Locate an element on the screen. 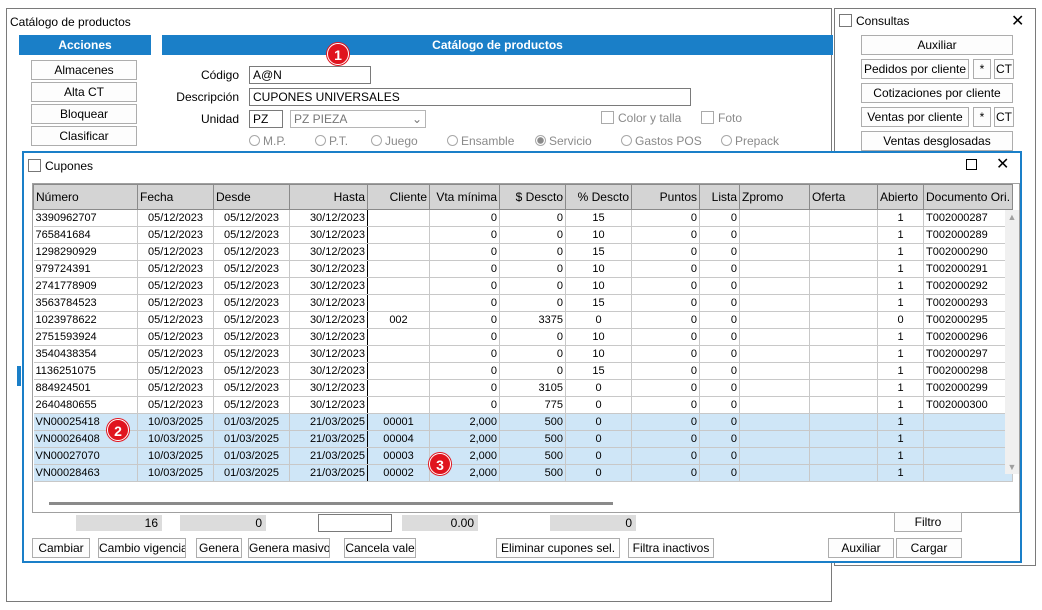 Image resolution: width=1042 pixels, height=610 pixels. radio-mp: M.P. is located at coordinates (267, 141).